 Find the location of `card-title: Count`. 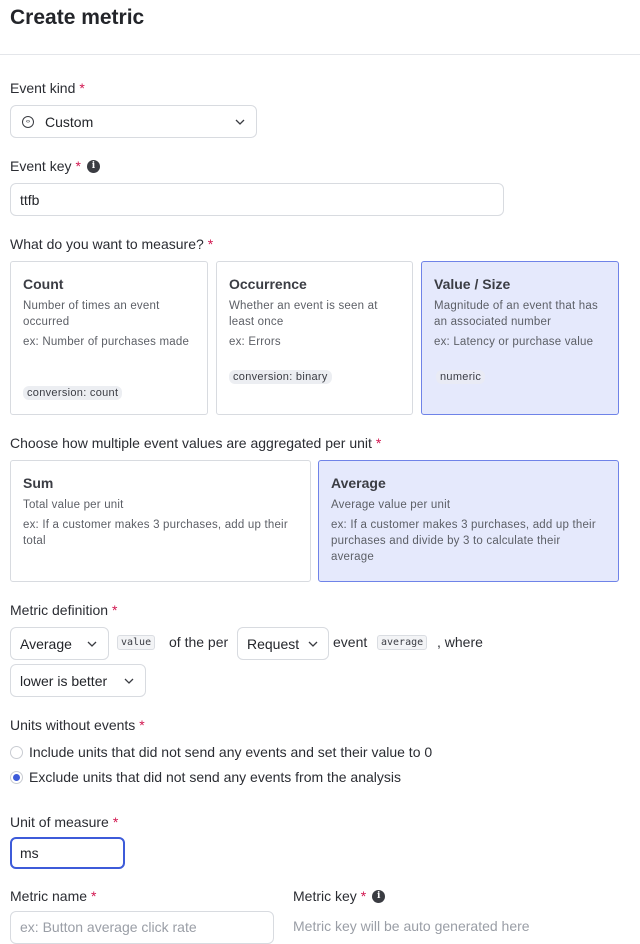

card-title: Count is located at coordinates (43, 284).